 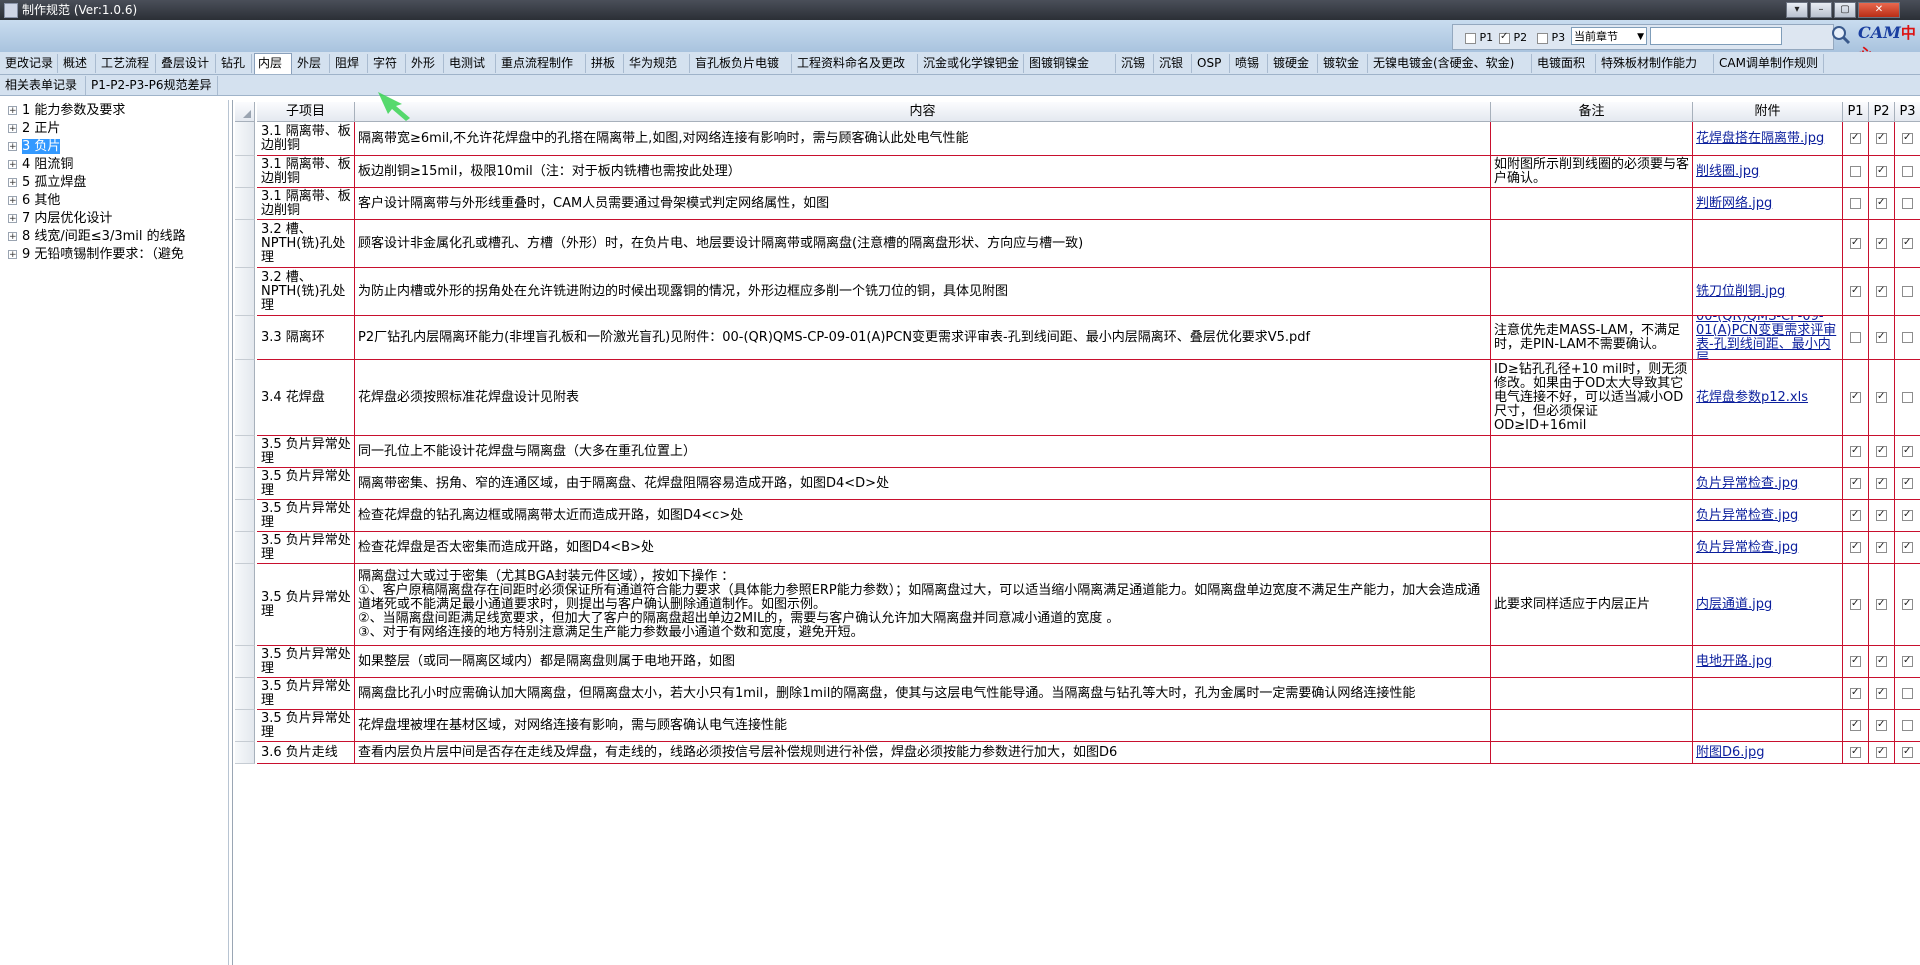 What do you see at coordinates (97, 236) in the screenshot?
I see `tree-item: +8 线宽/间距≤3/3mil 的线路` at bounding box center [97, 236].